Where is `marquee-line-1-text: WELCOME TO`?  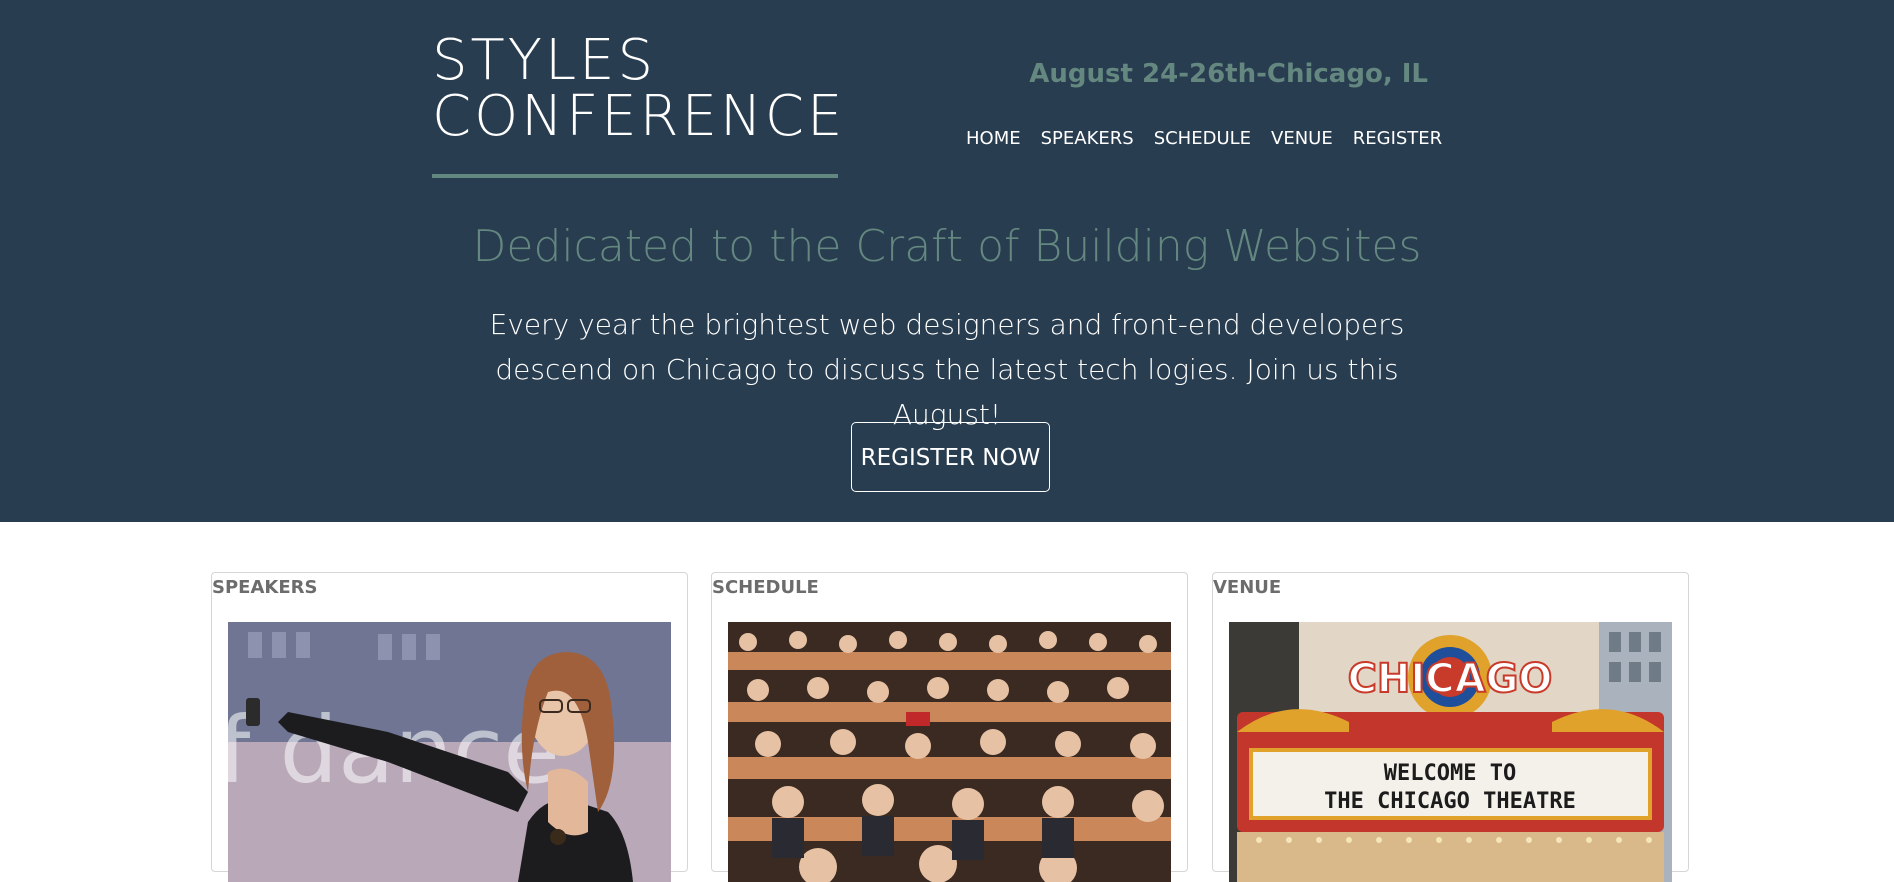 marquee-line-1-text: WELCOME TO is located at coordinates (1450, 773).